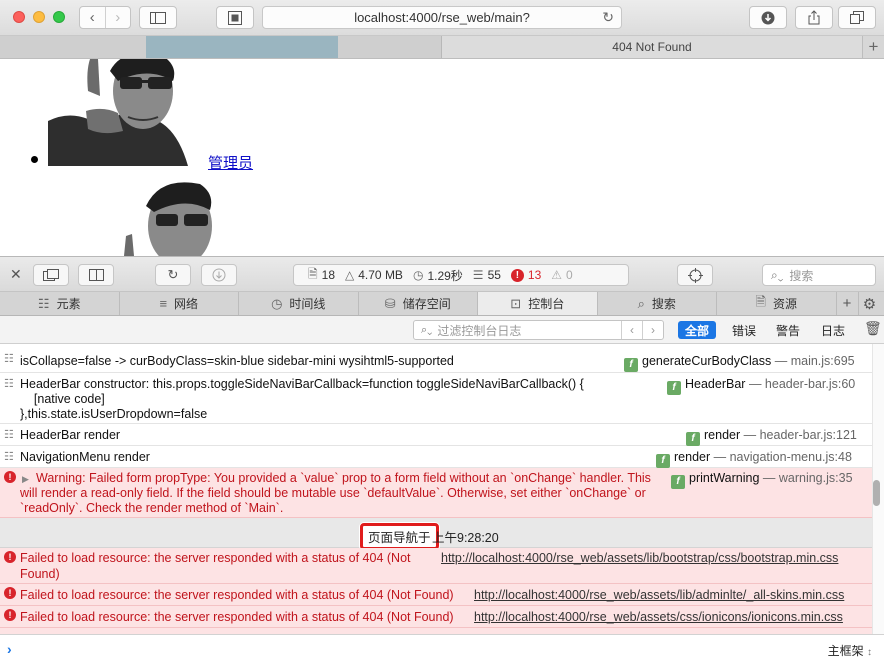 The width and height of the screenshot is (884, 662). I want to click on log-source: f HeaderBar — header-bar.js:60, so click(761, 385).